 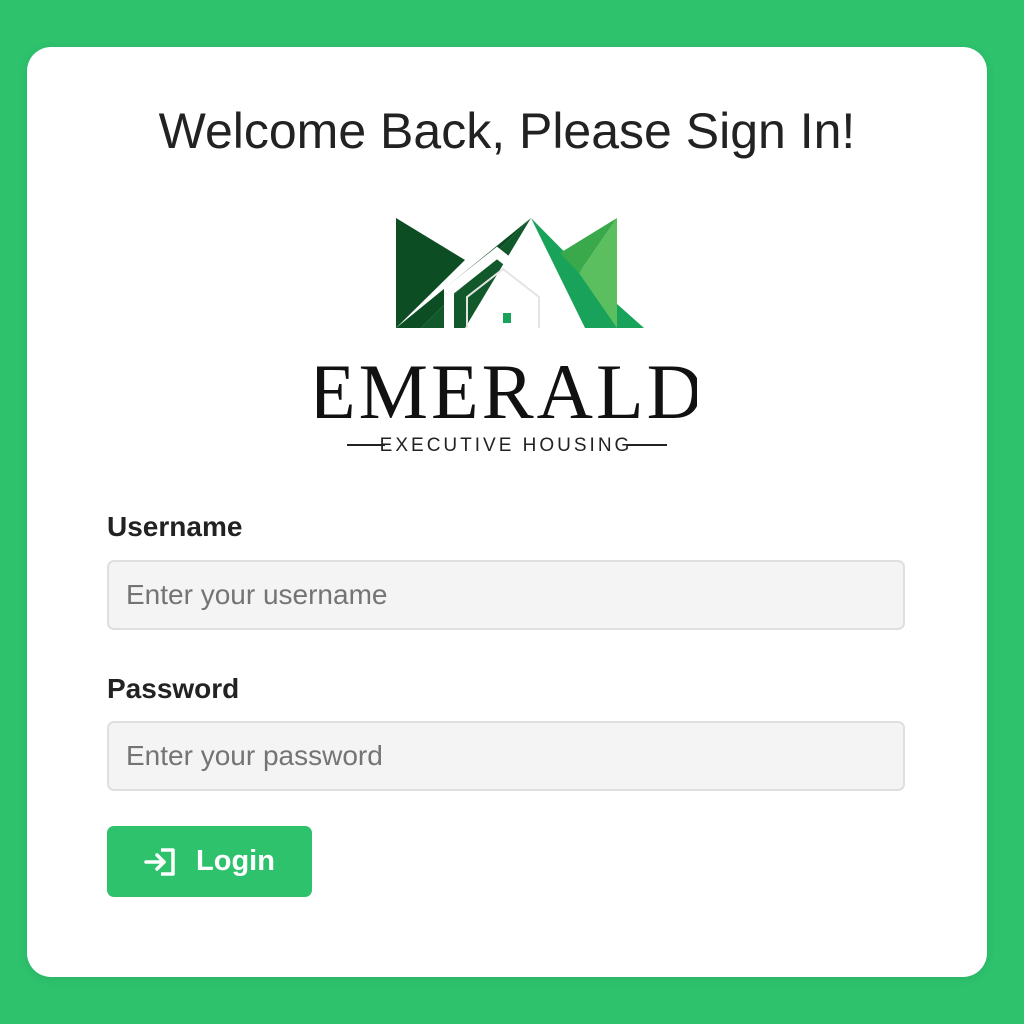 What do you see at coordinates (235, 861) in the screenshot?
I see `login-button-label: Login` at bounding box center [235, 861].